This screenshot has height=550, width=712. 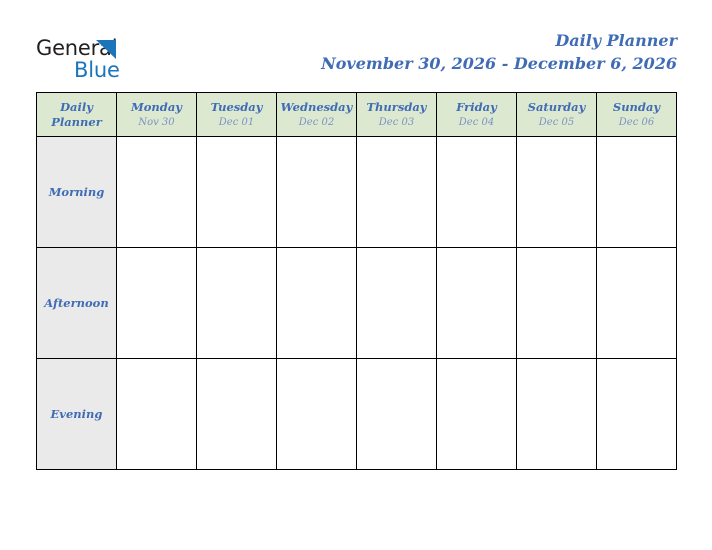 What do you see at coordinates (476, 303) in the screenshot?
I see `slot-afternoon-friday` at bounding box center [476, 303].